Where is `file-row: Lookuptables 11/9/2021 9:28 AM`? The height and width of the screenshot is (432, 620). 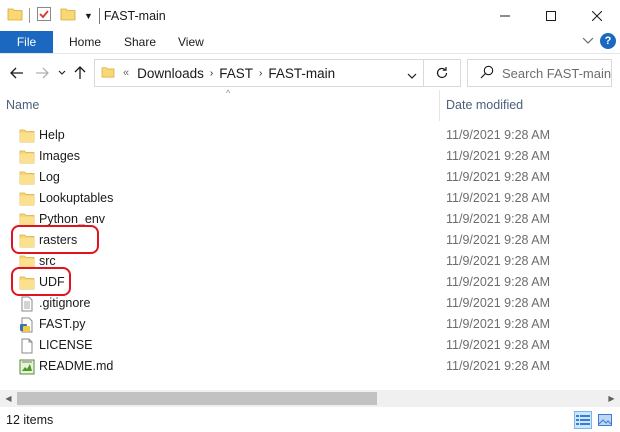 file-row: Lookuptables 11/9/2021 9:28 AM is located at coordinates (310, 198).